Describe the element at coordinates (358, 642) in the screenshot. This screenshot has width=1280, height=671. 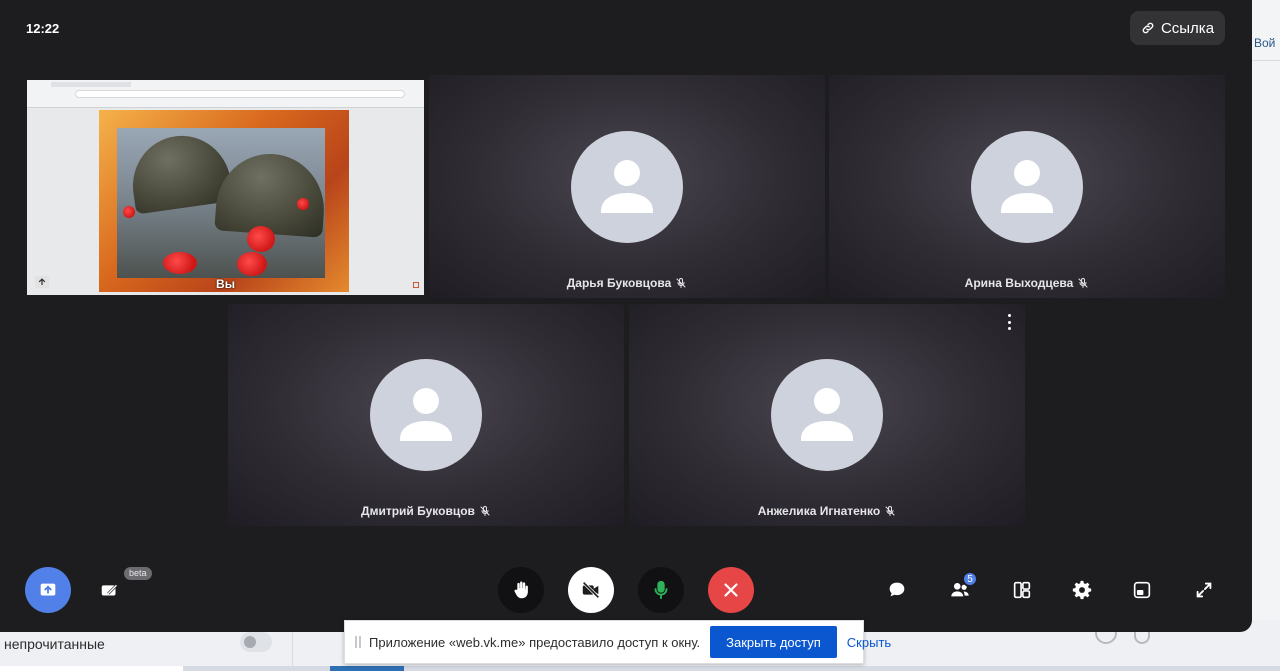
I see `drag-handle-icon` at that location.